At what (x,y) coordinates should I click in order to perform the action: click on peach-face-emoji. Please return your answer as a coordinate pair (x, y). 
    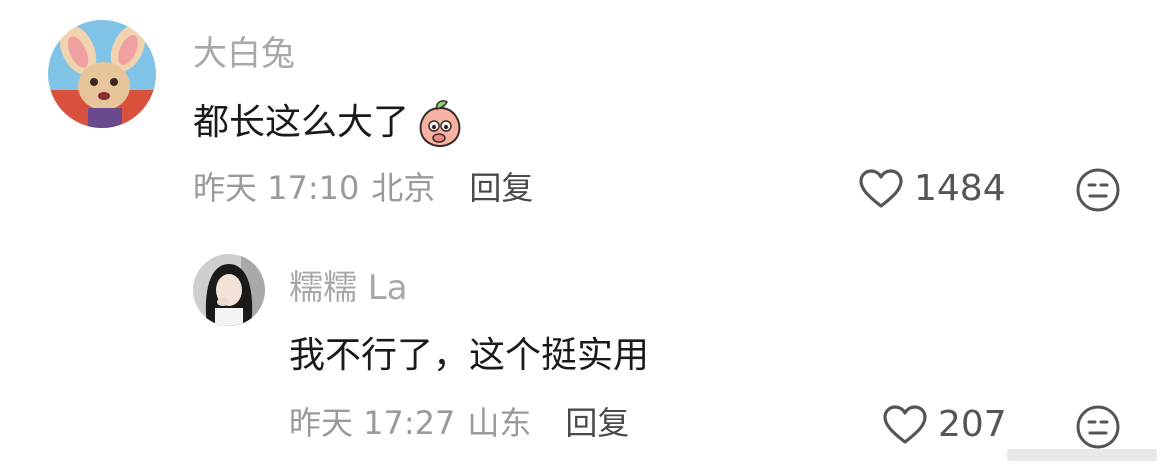
    Looking at the image, I should click on (440, 124).